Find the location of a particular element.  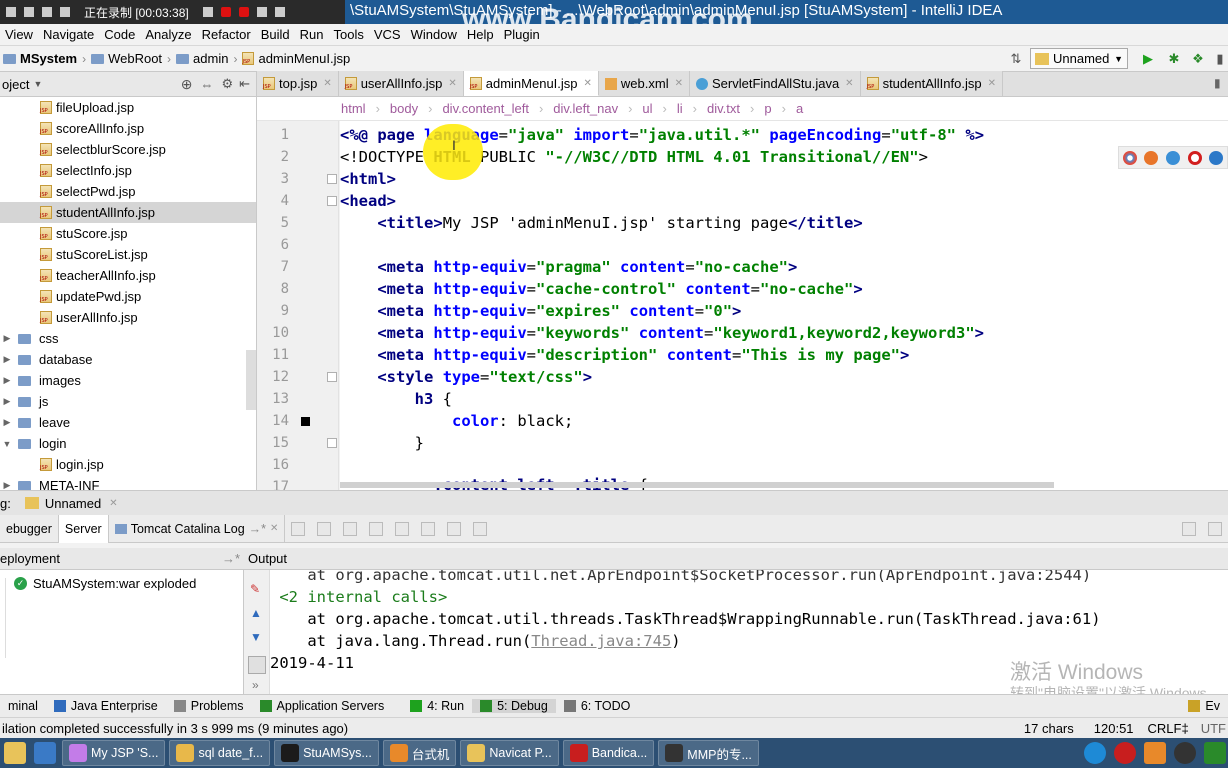

fold-end-icon is located at coordinates (332, 443).